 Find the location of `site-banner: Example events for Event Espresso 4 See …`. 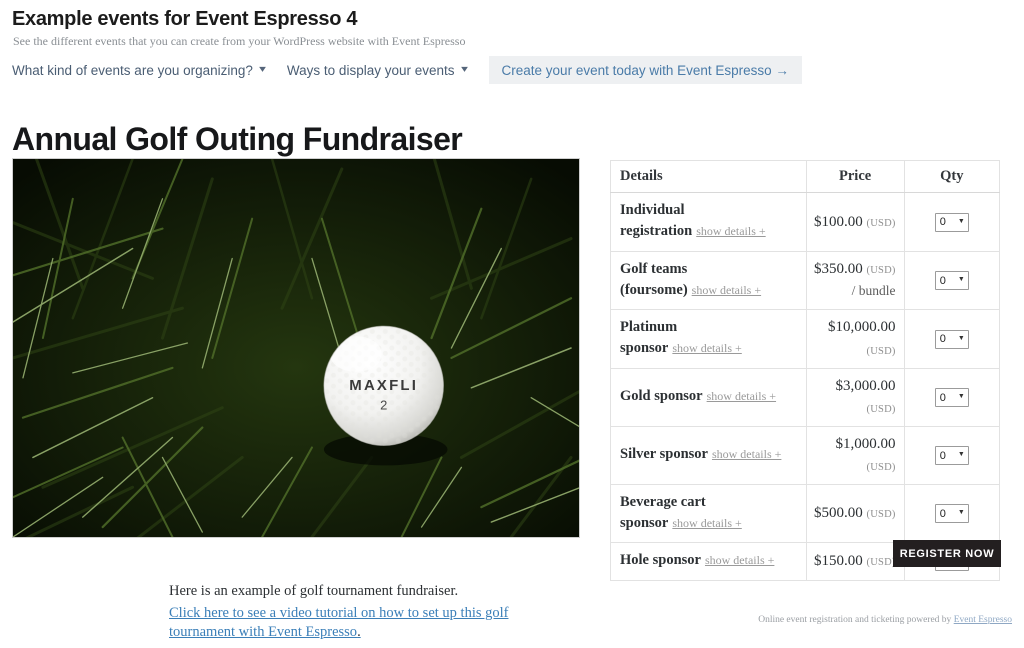

site-banner: Example events for Event Espresso 4 See … is located at coordinates (512, 45).